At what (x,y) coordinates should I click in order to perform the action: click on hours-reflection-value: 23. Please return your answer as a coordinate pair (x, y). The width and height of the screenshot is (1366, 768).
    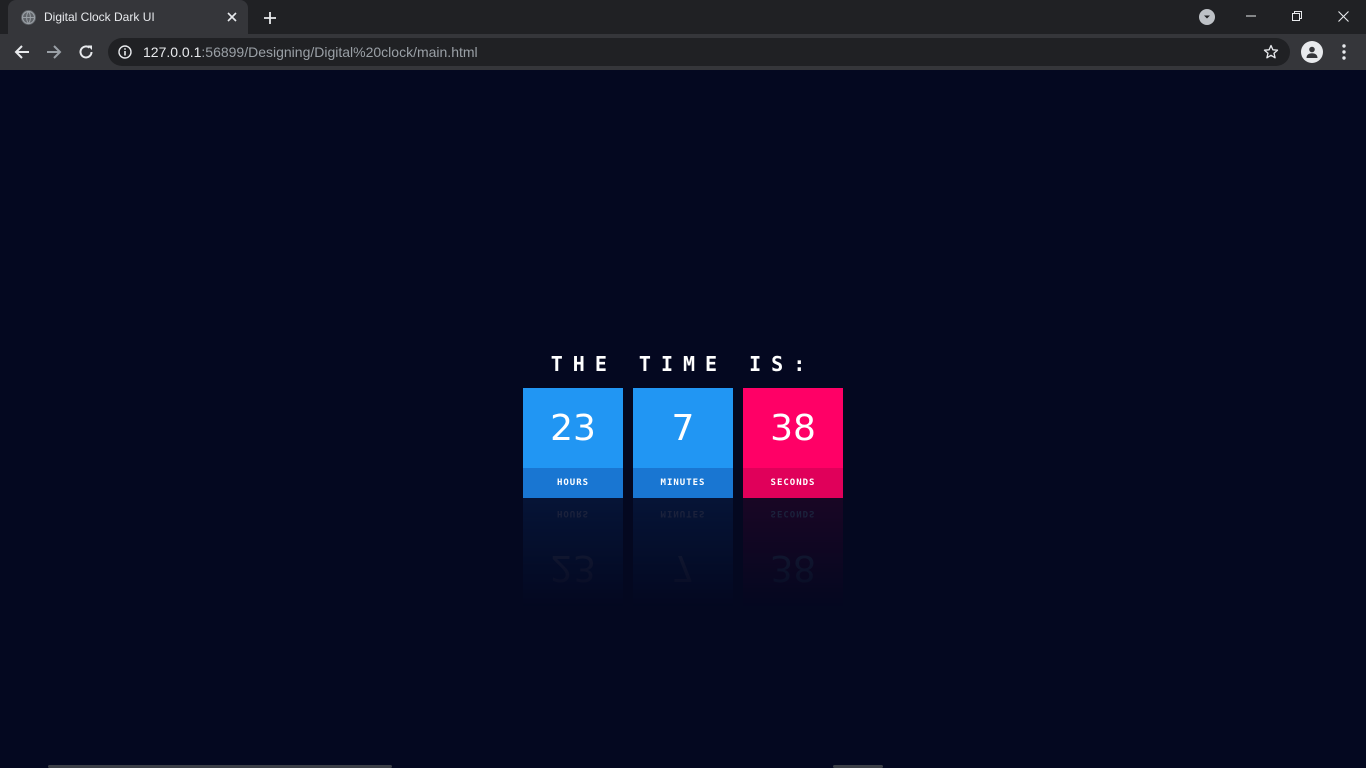
    Looking at the image, I should click on (573, 568).